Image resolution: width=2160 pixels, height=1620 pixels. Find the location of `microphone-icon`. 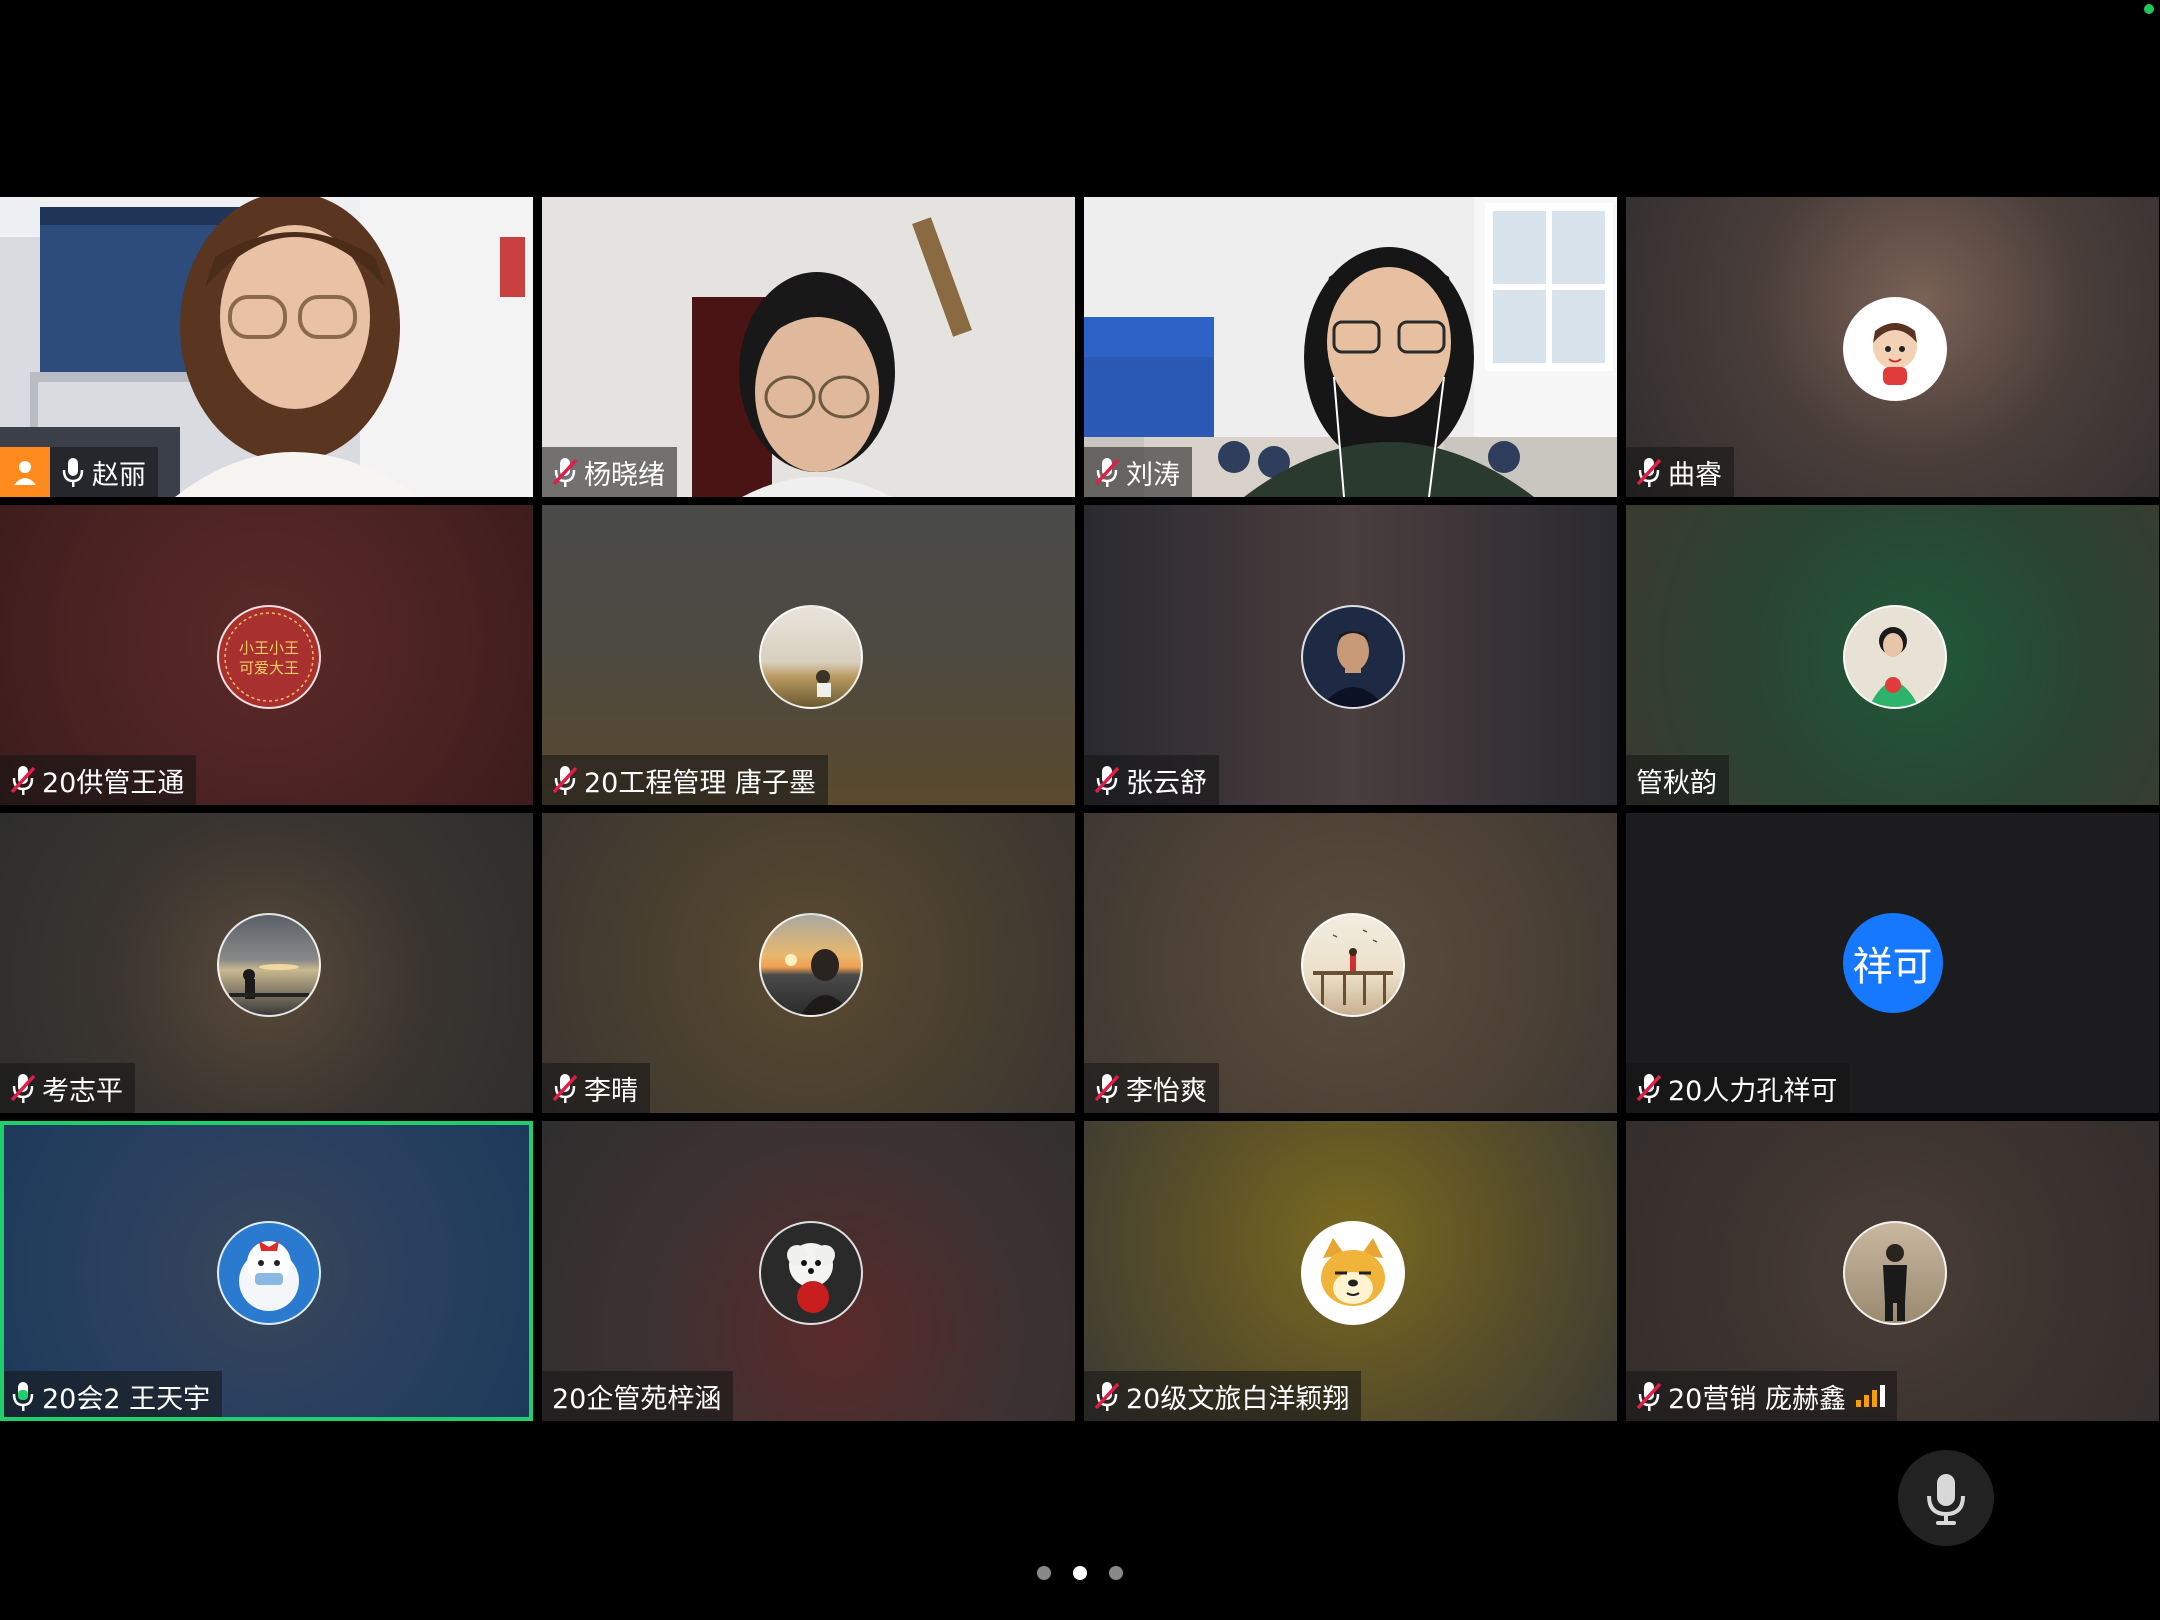

microphone-icon is located at coordinates (1946, 1499).